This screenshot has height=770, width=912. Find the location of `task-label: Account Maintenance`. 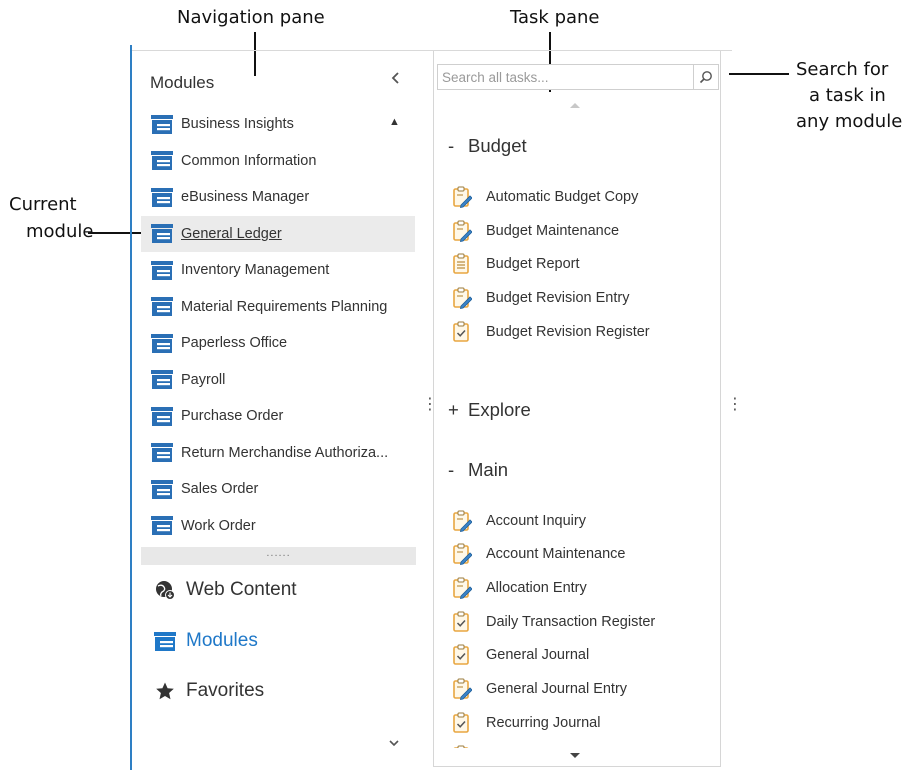

task-label: Account Maintenance is located at coordinates (556, 554).